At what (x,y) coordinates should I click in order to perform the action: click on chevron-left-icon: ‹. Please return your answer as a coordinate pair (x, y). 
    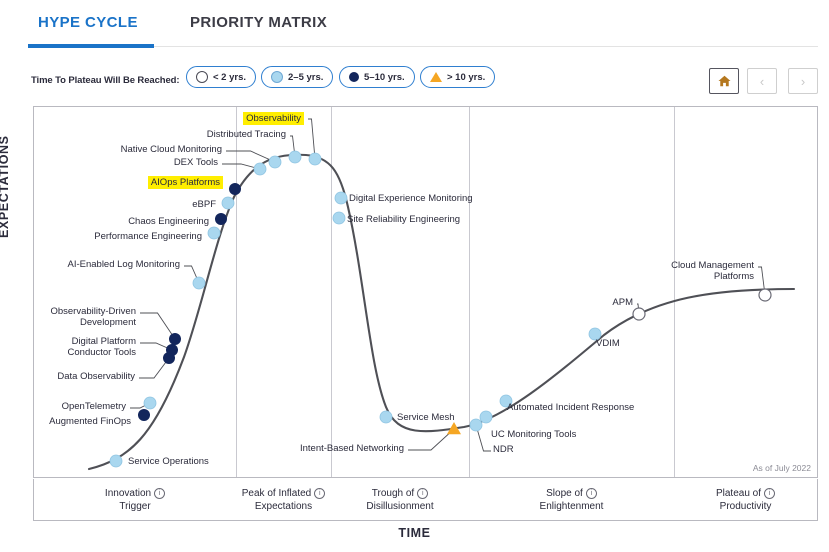
    Looking at the image, I should click on (762, 81).